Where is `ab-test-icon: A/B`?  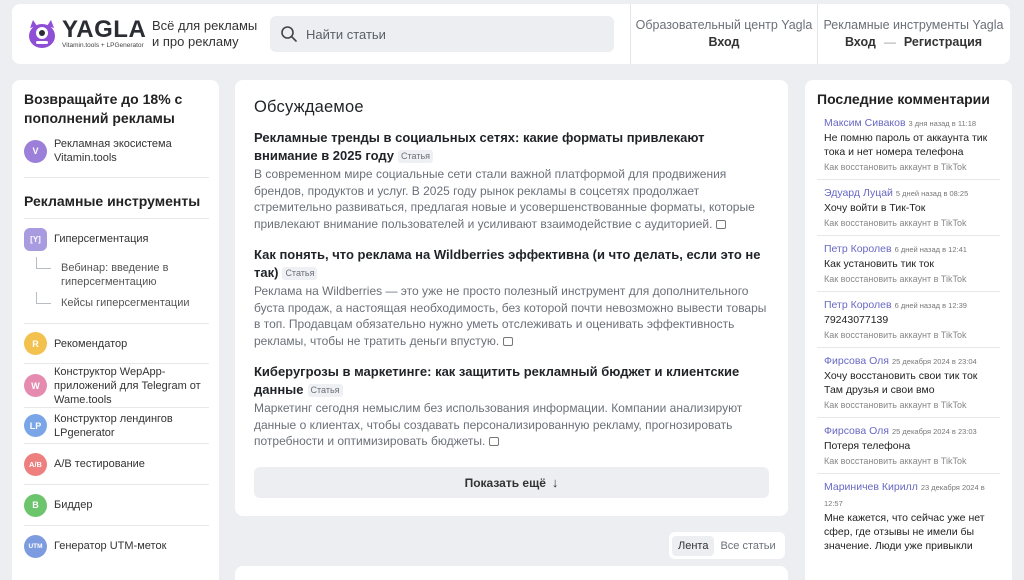
ab-test-icon: A/B is located at coordinates (35, 464).